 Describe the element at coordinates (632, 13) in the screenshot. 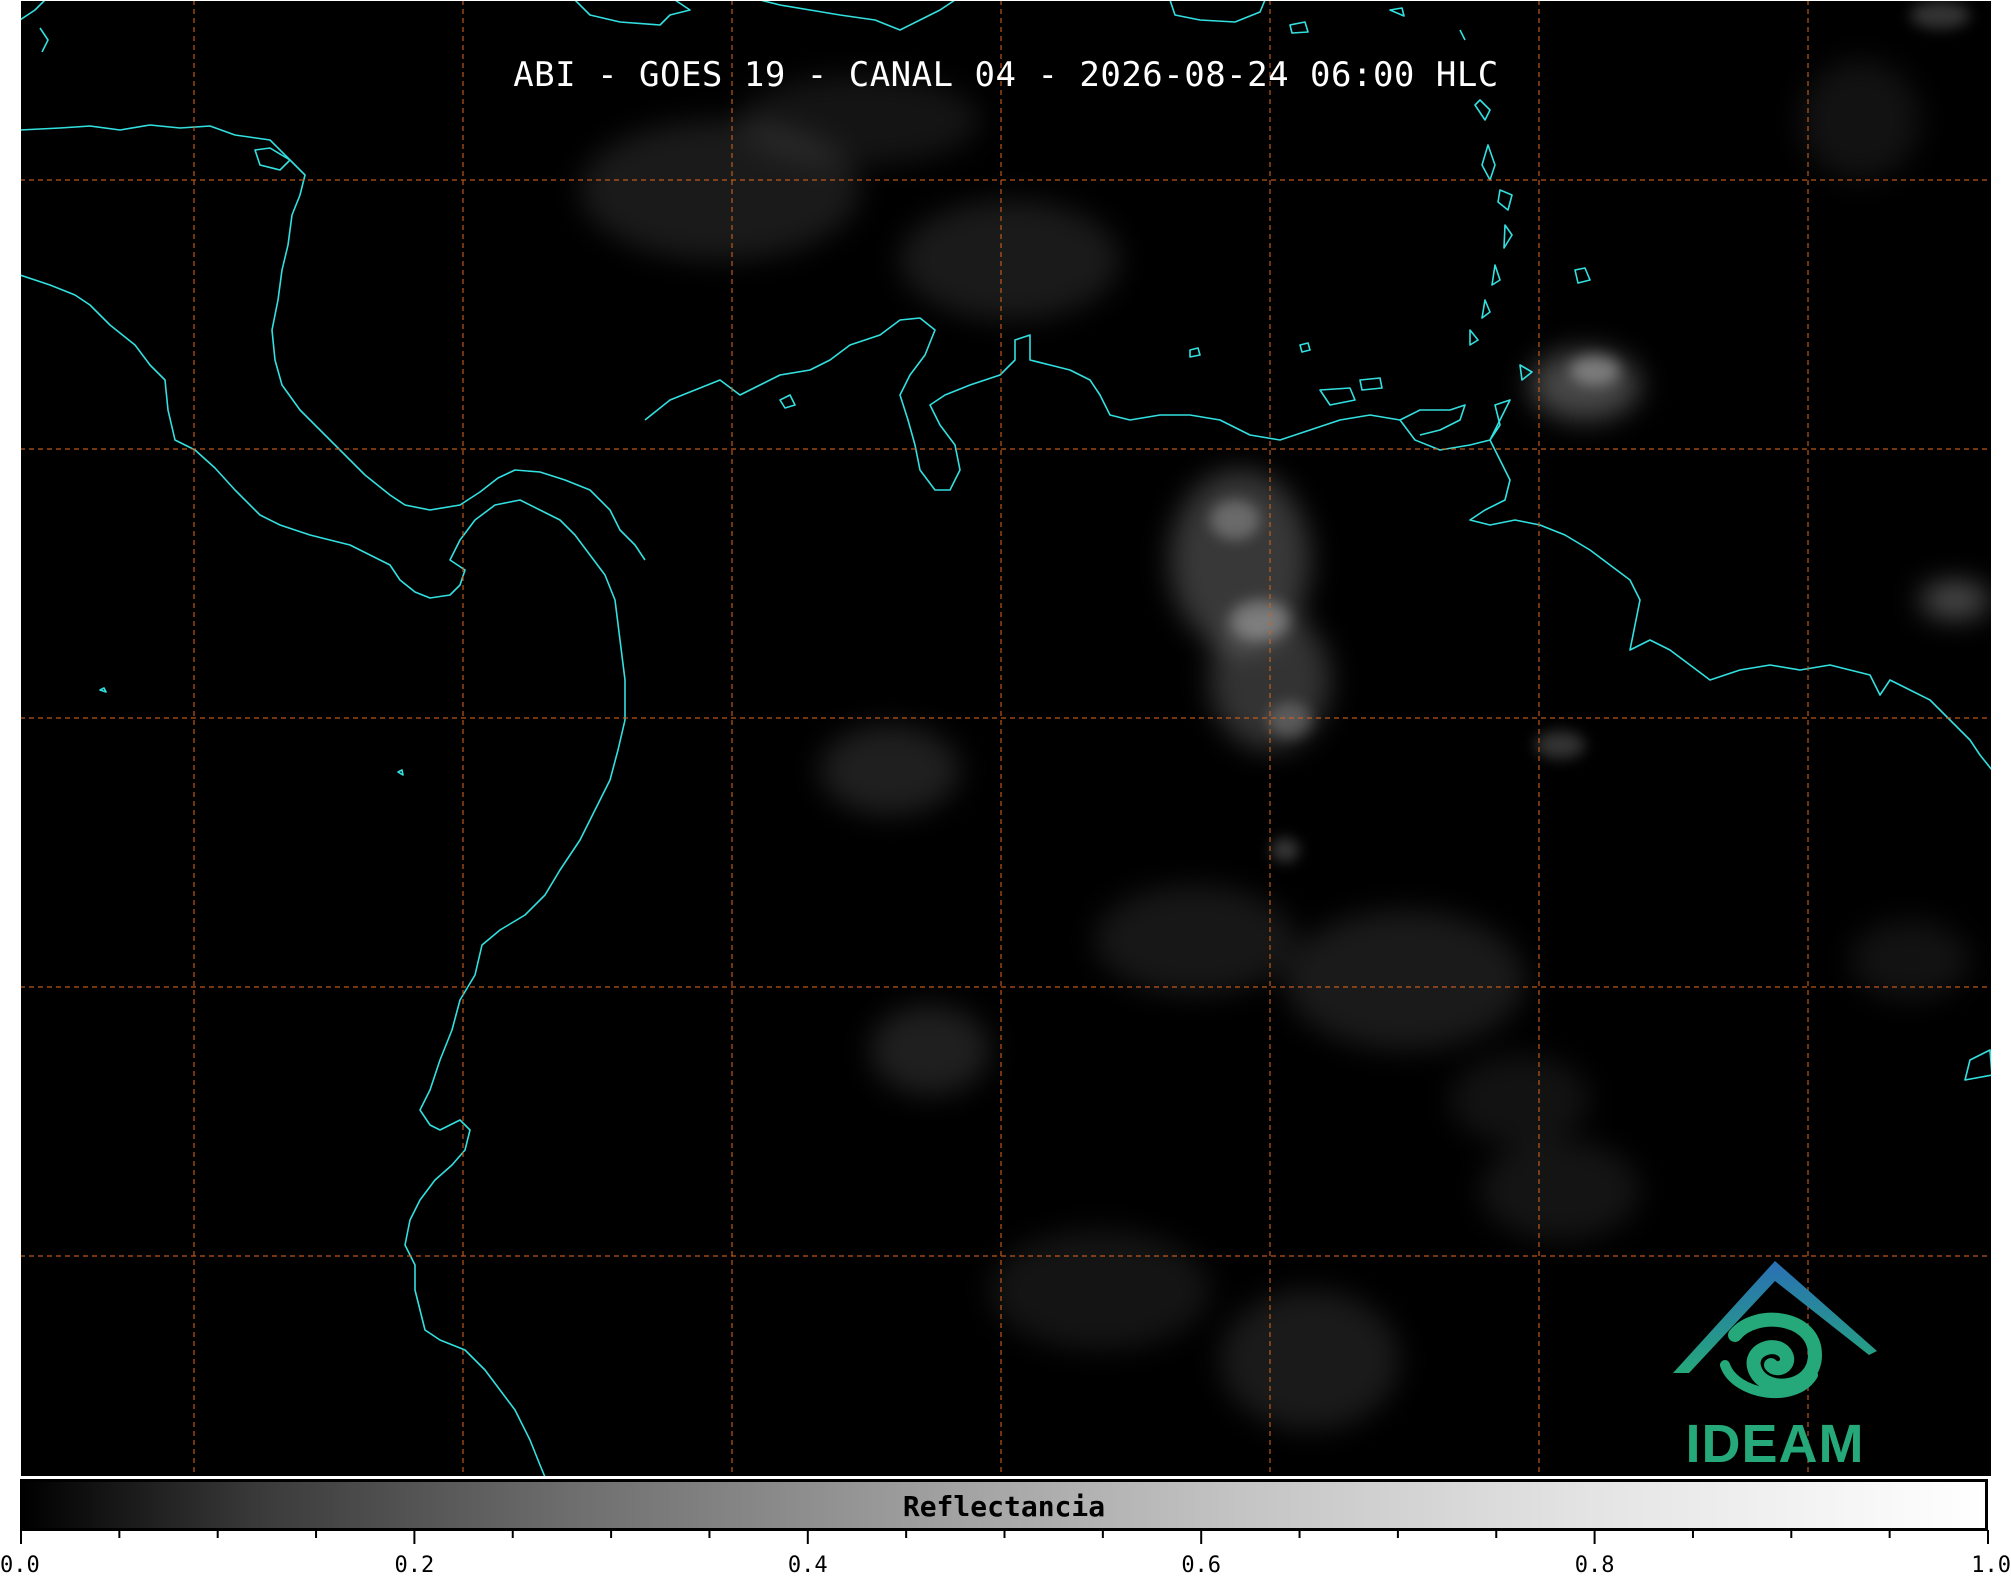

I see `coastline-cuba-hispaniola` at that location.